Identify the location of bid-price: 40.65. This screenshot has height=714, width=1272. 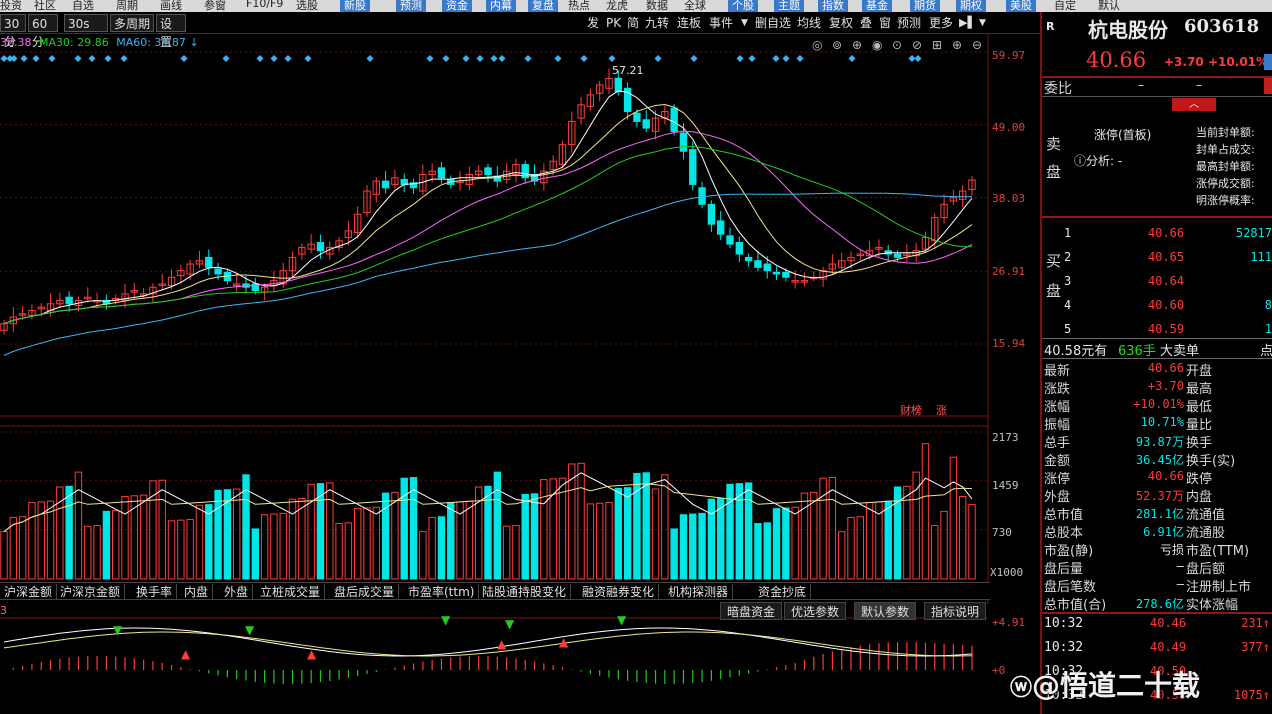
(1166, 257).